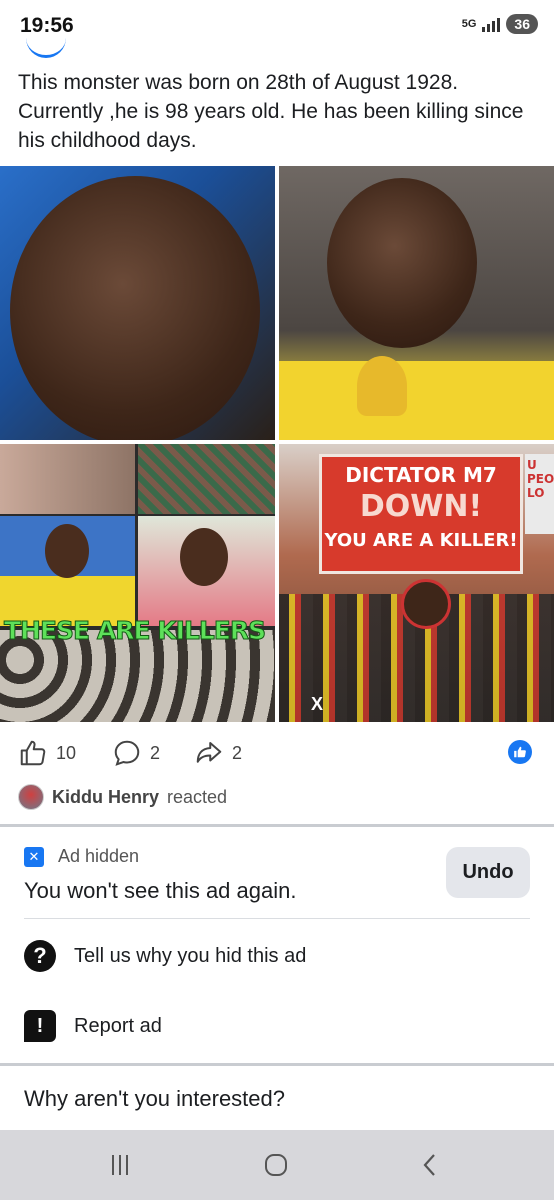 This screenshot has height=1200, width=554. Describe the element at coordinates (47, 753) in the screenshot. I see `like-button: 10` at that location.